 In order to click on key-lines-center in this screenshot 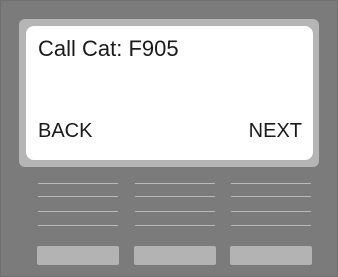, I will do `click(175, 204)`.